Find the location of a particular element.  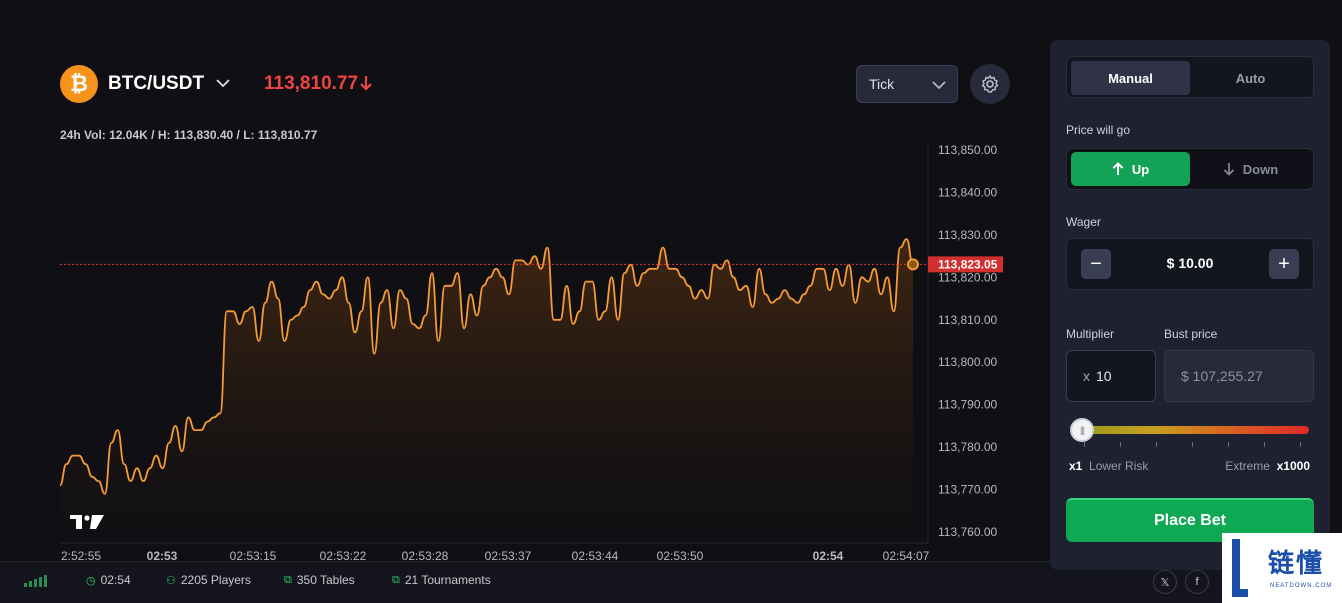

risk-min-text: Lower Risk is located at coordinates (1119, 466).